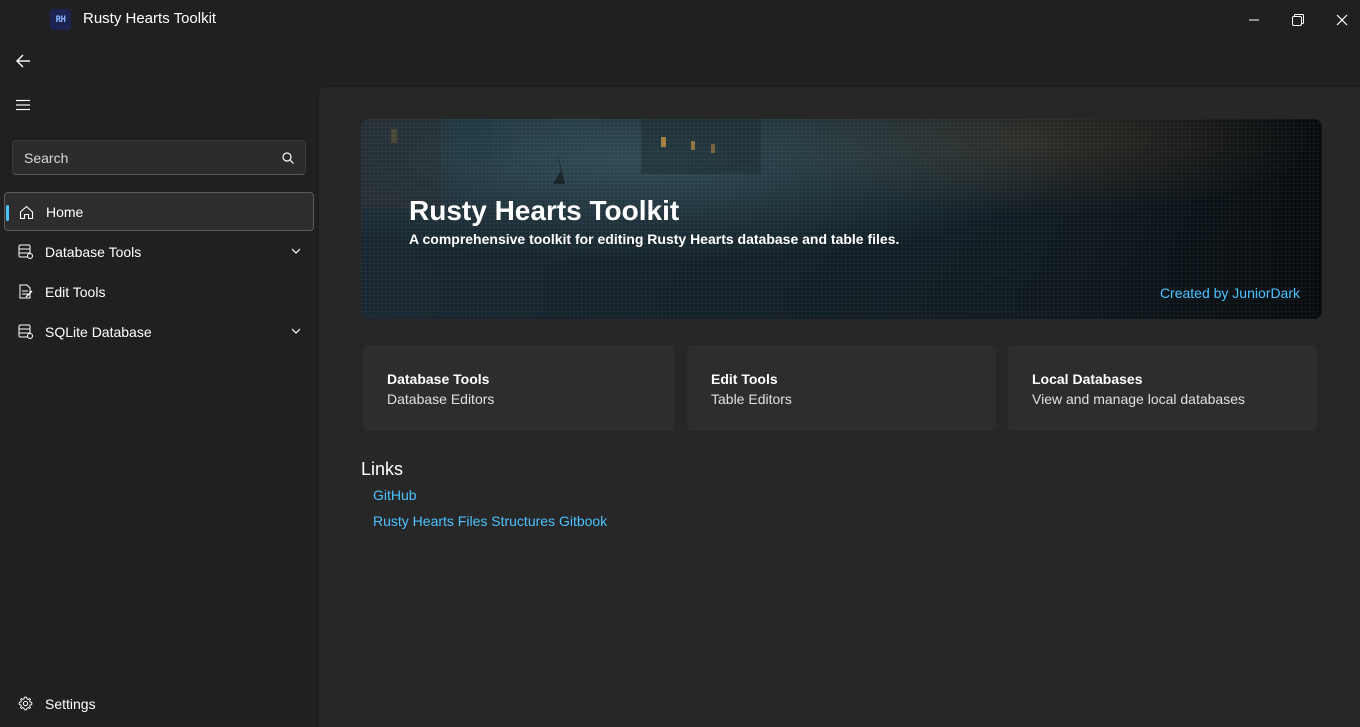 The image size is (1360, 727). Describe the element at coordinates (544, 210) in the screenshot. I see `hero-title: Rusty Hearts Toolkit` at that location.